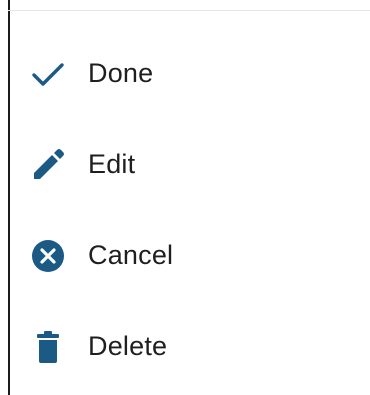 This screenshot has height=395, width=370. I want to click on pencil-icon, so click(48, 165).